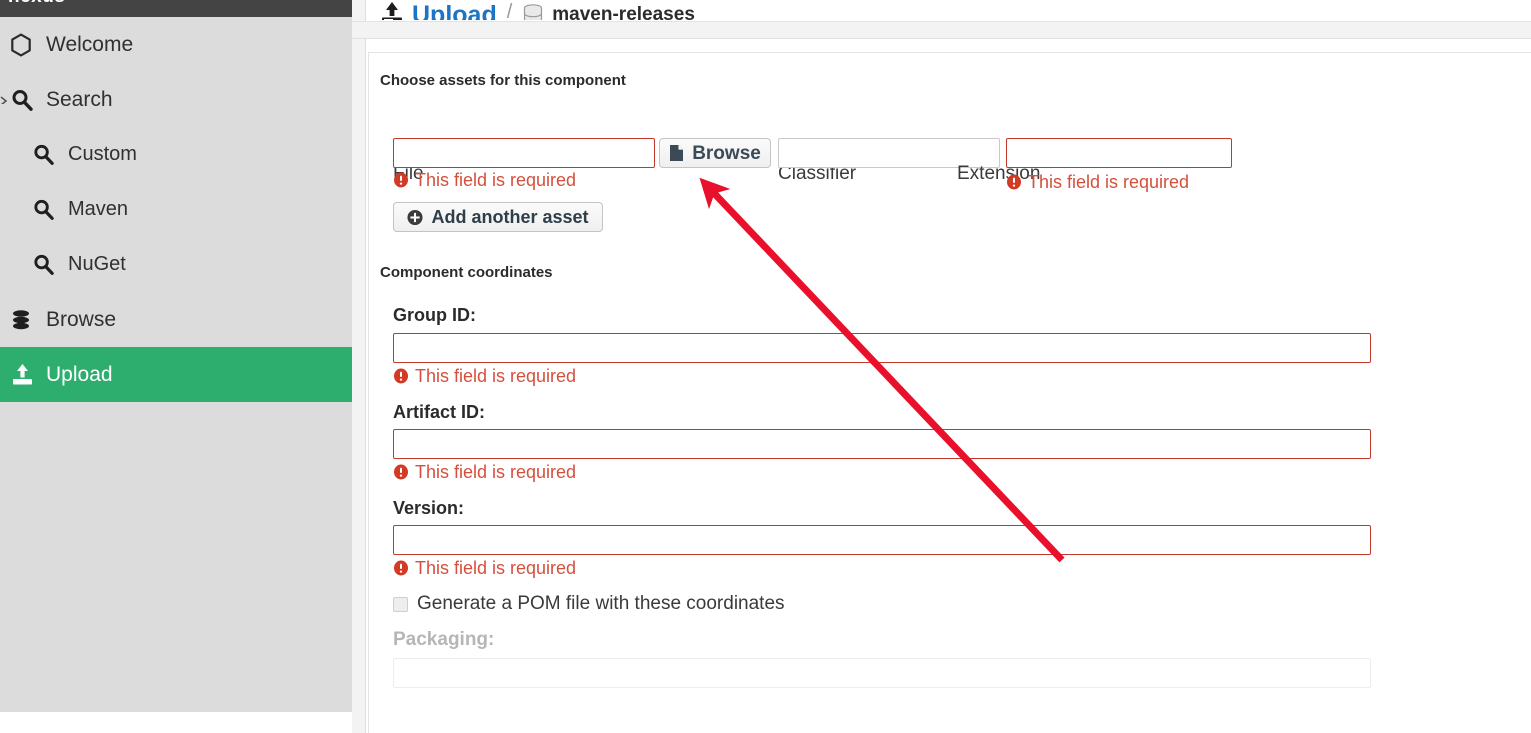 Image resolution: width=1531 pixels, height=733 pixels. I want to click on breadcrumb-repository: maven-releases, so click(623, 12).